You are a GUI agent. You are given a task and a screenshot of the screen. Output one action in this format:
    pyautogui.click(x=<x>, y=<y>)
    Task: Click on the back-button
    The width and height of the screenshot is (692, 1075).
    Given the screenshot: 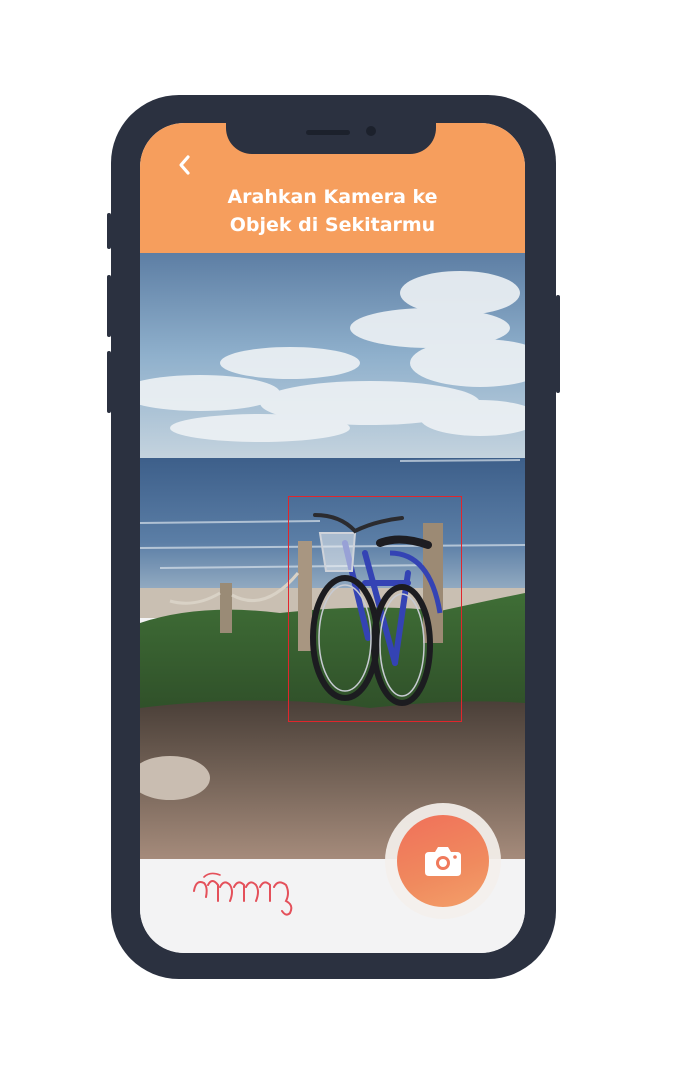 What is the action you would take?
    pyautogui.click(x=185, y=165)
    